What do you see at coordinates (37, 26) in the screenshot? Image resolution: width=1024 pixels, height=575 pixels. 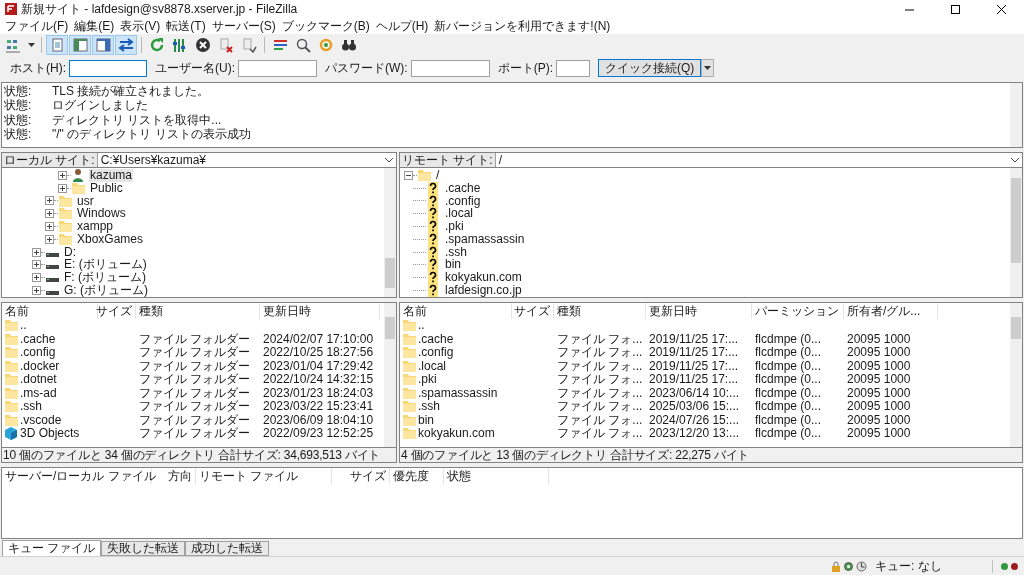 I see `menu-item: ファイル(F)` at bounding box center [37, 26].